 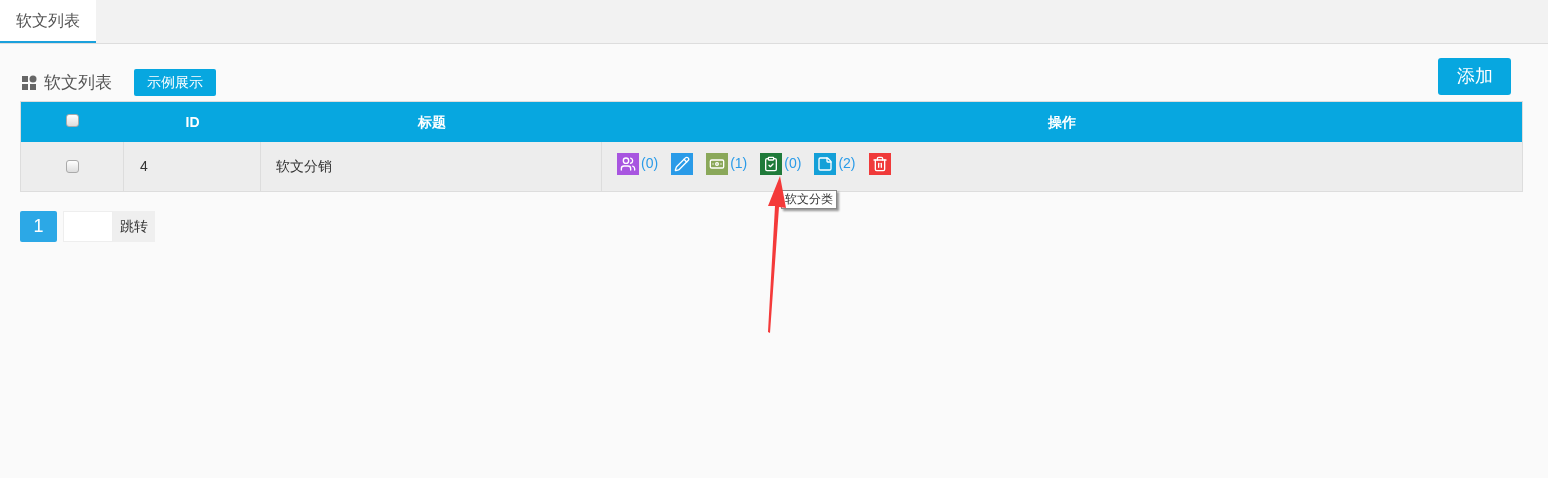 I want to click on table-cell-text: 4, so click(x=144, y=166).